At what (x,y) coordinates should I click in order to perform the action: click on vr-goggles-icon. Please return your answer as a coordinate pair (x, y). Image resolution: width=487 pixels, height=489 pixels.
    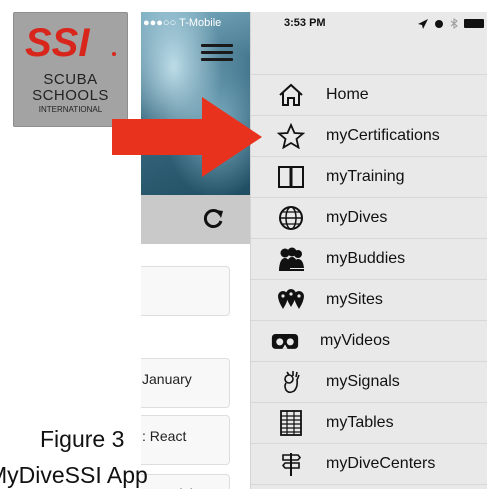
    Looking at the image, I should click on (285, 341).